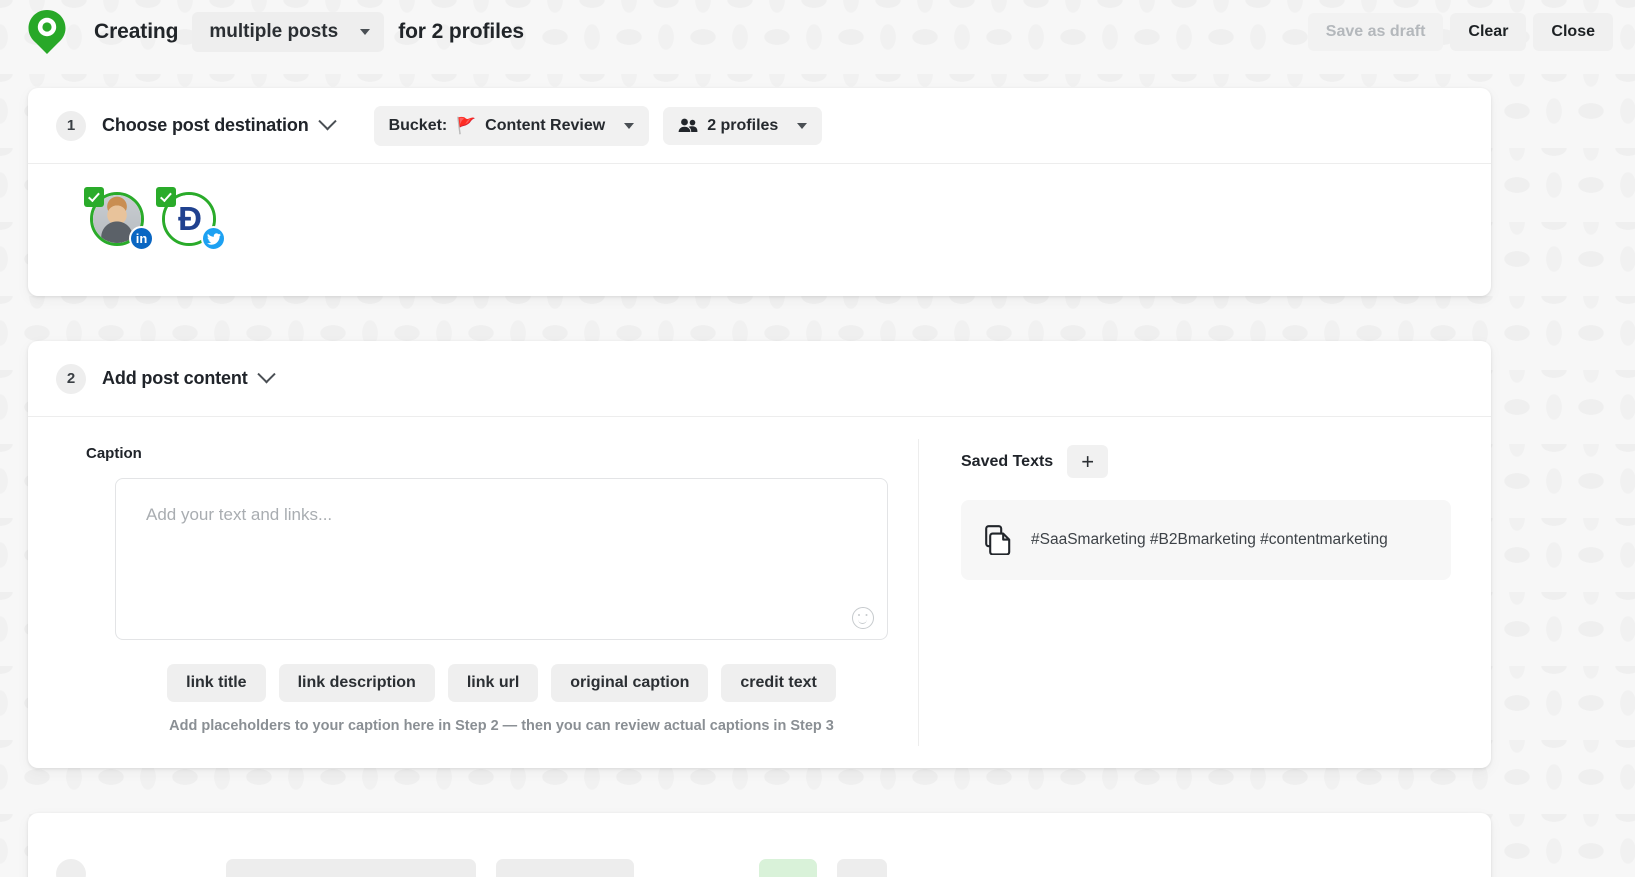 The image size is (1635, 877). What do you see at coordinates (71, 378) in the screenshot?
I see `step-2-number: 2` at bounding box center [71, 378].